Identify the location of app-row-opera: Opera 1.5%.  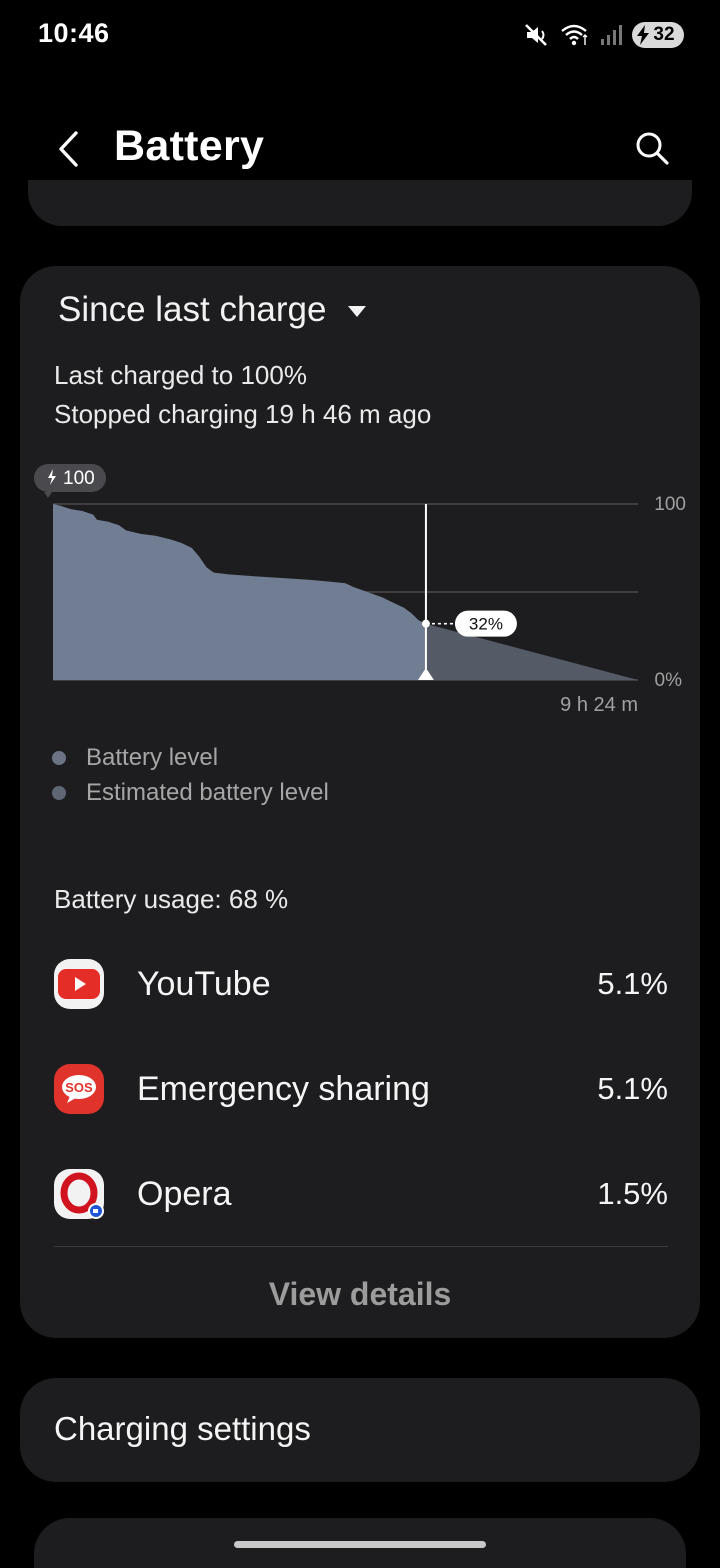
(361, 1194).